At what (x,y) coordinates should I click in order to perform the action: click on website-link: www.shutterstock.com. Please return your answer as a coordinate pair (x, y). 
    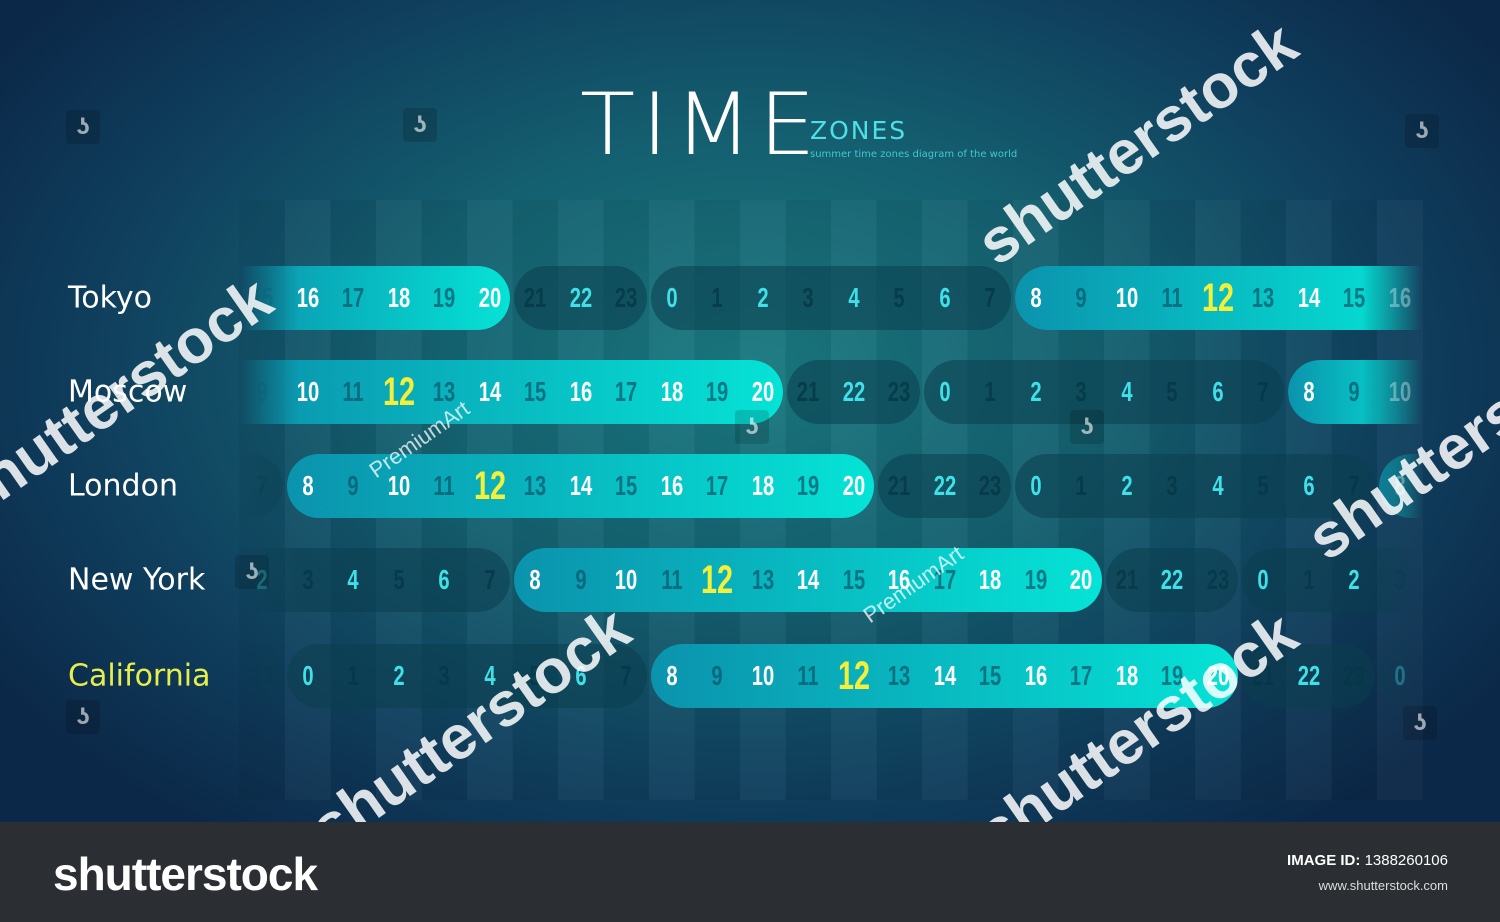
    Looking at the image, I should click on (1383, 885).